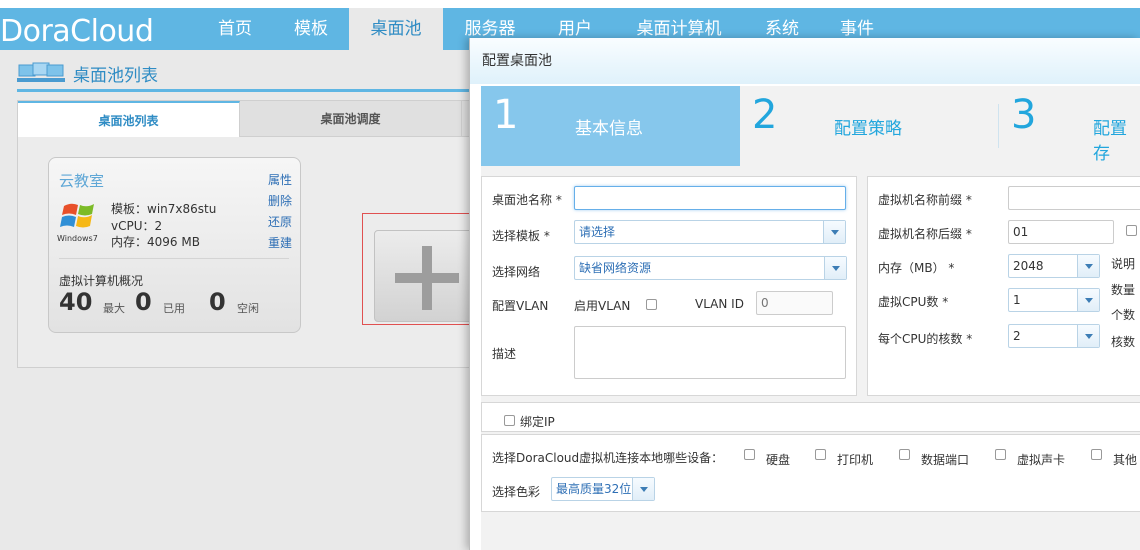 The height and width of the screenshot is (550, 1140). Describe the element at coordinates (1054, 336) in the screenshot. I see `cores-select: 2` at that location.